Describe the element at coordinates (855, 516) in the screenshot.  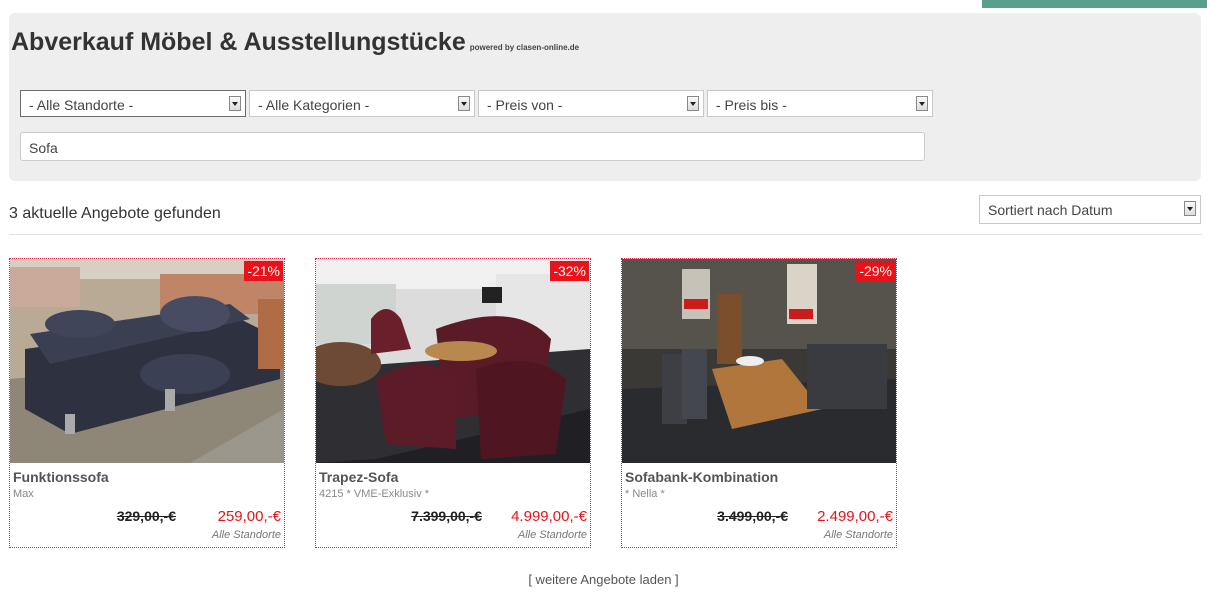
I see `new-price: 2.499,00,-€` at that location.